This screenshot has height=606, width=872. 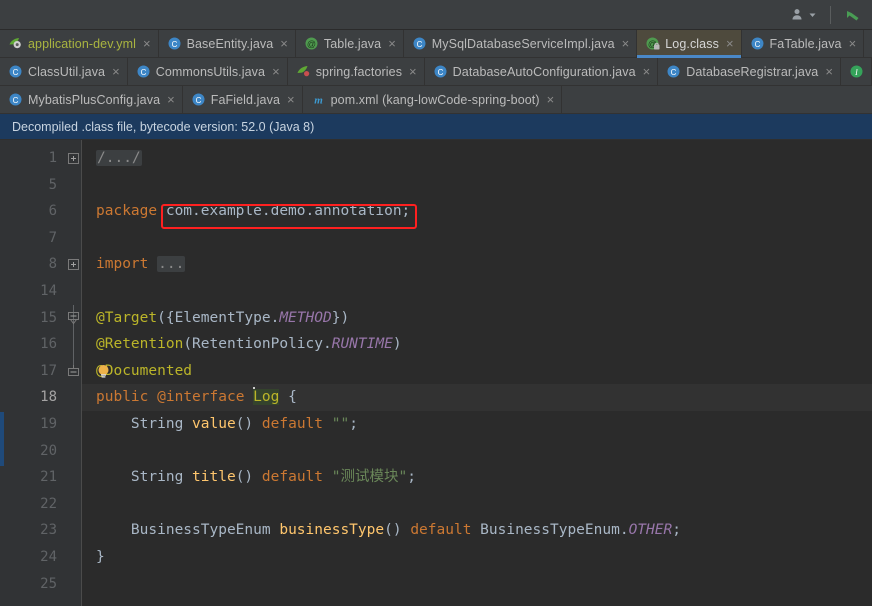 I want to click on type-name-log: Log, so click(x=266, y=397).